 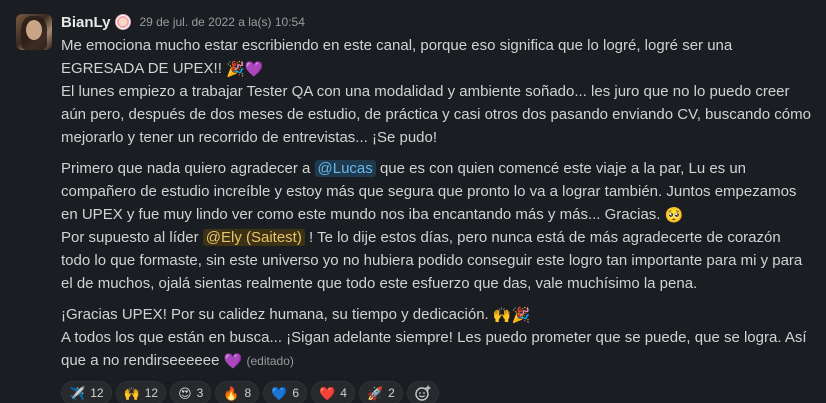 What do you see at coordinates (270, 361) in the screenshot?
I see `edited-label: (editado)` at bounding box center [270, 361].